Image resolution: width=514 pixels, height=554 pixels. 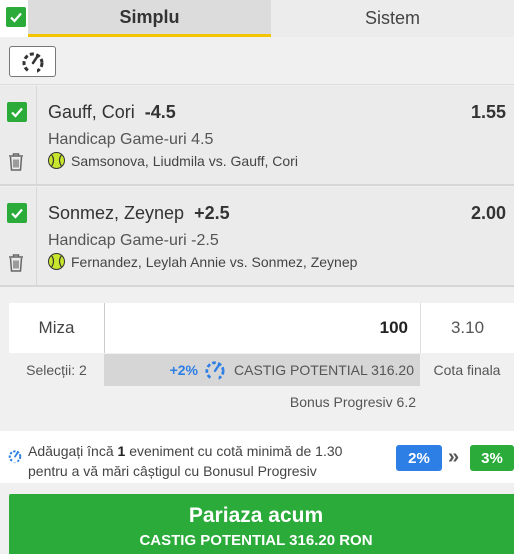 I want to click on selection-participant: Sonmez, Zeynep +2.5, so click(x=139, y=213).